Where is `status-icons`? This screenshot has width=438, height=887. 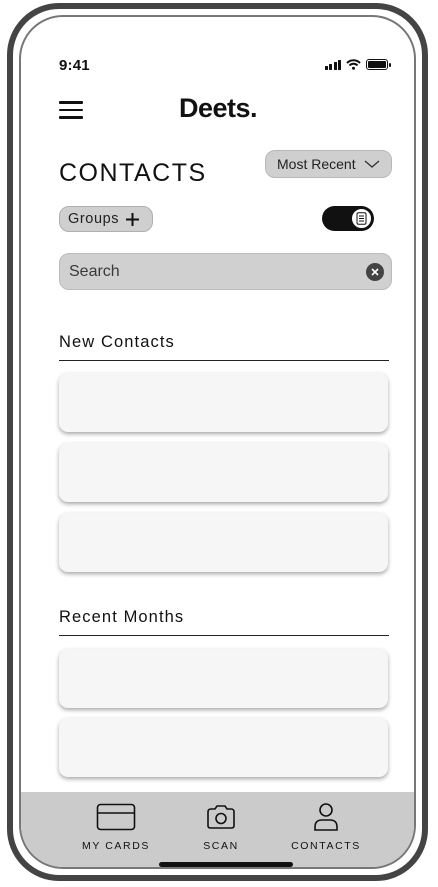 status-icons is located at coordinates (357, 64).